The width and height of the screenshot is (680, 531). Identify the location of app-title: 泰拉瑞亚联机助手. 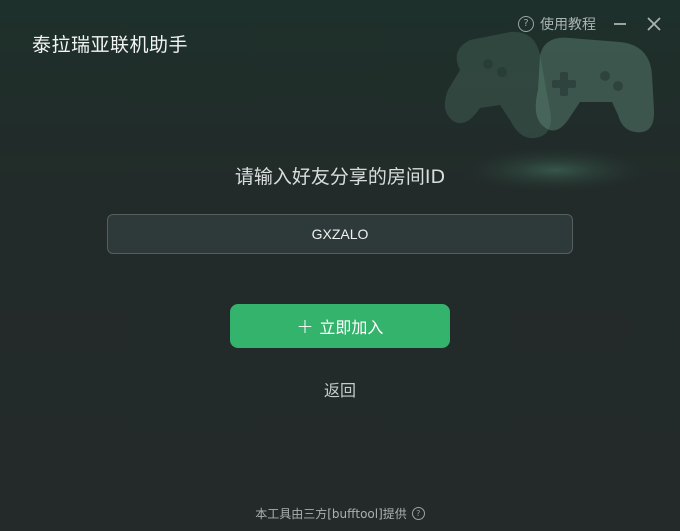
(110, 45).